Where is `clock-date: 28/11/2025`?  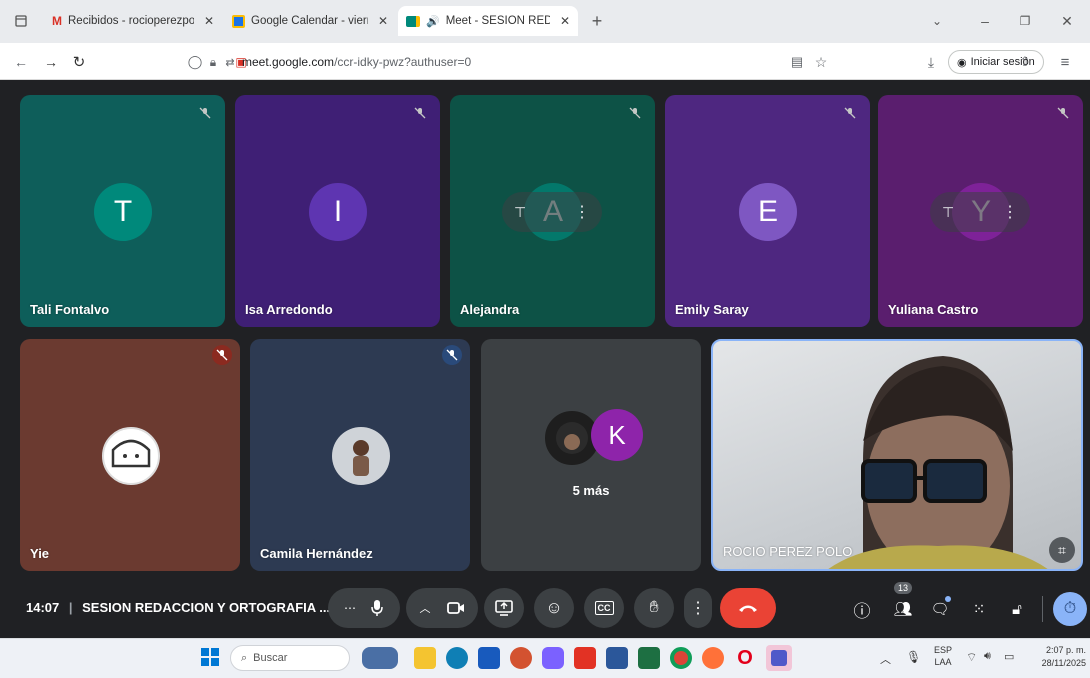 clock-date: 28/11/2025 is located at coordinates (1063, 663).